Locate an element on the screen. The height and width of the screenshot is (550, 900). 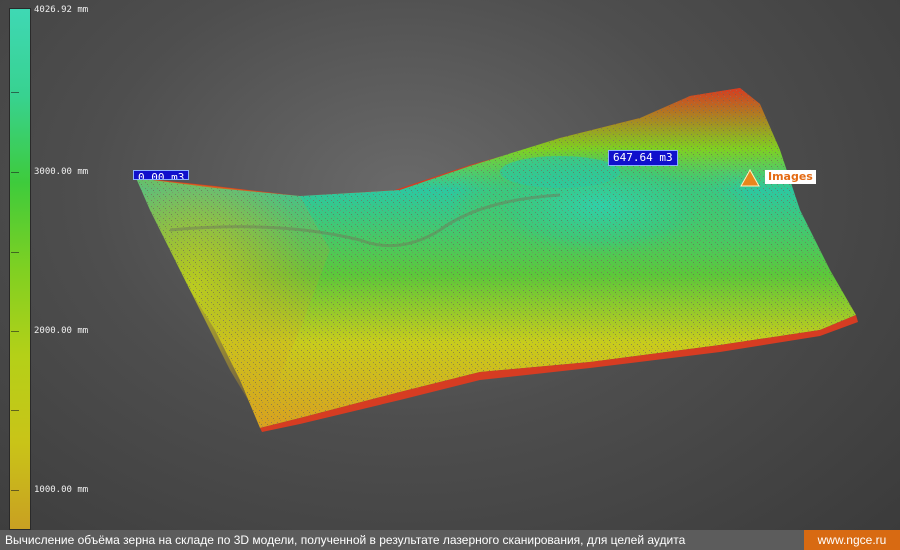
scale-label-3000: 3000.00 mm is located at coordinates (61, 172).